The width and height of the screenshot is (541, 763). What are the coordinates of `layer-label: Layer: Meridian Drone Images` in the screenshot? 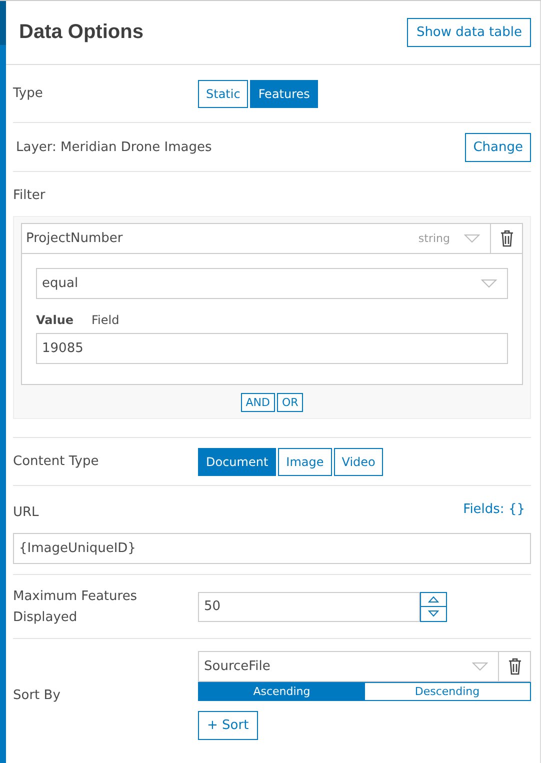 It's located at (114, 147).